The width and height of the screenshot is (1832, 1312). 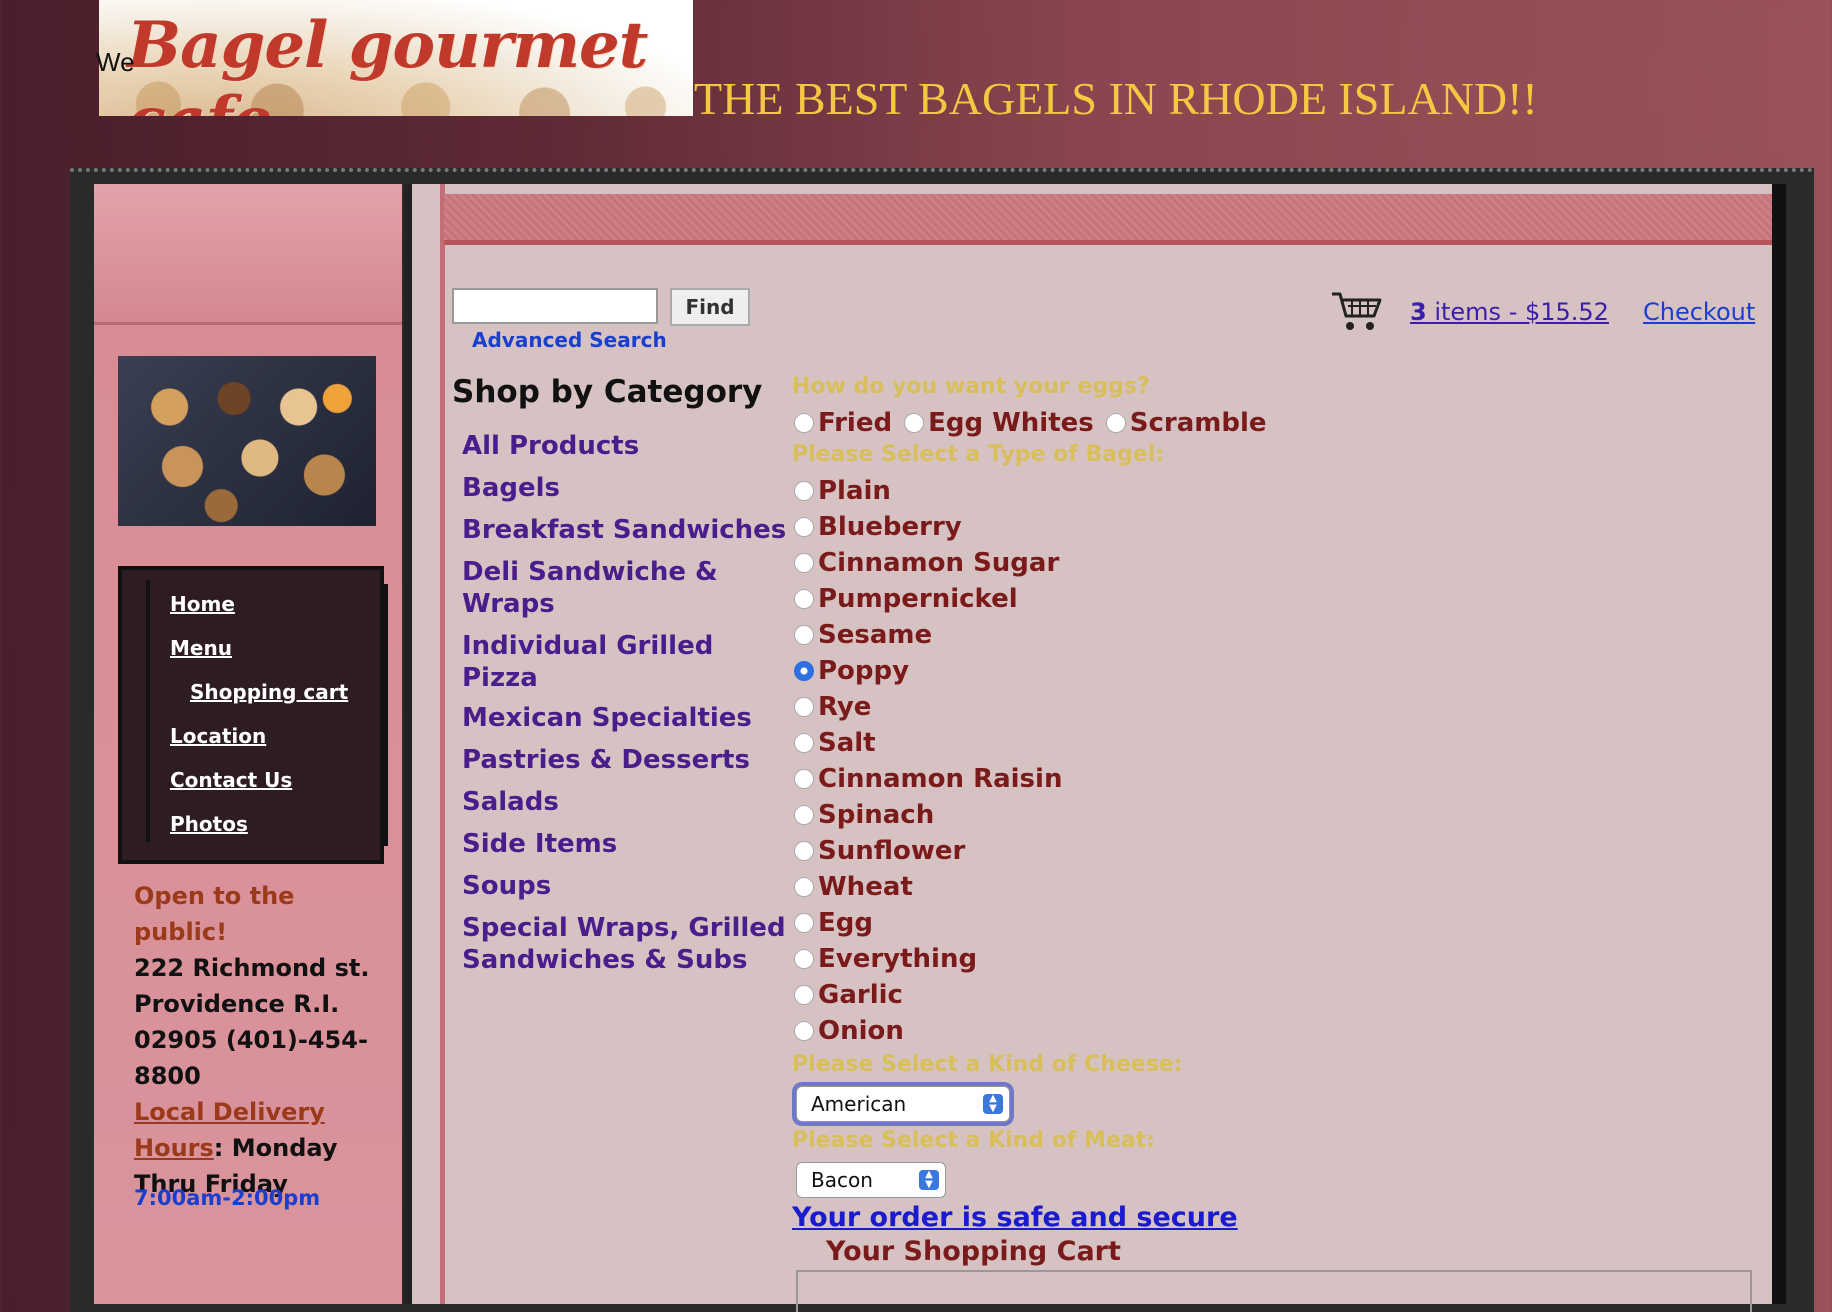 I want to click on cart-count: 3, so click(x=1418, y=312).